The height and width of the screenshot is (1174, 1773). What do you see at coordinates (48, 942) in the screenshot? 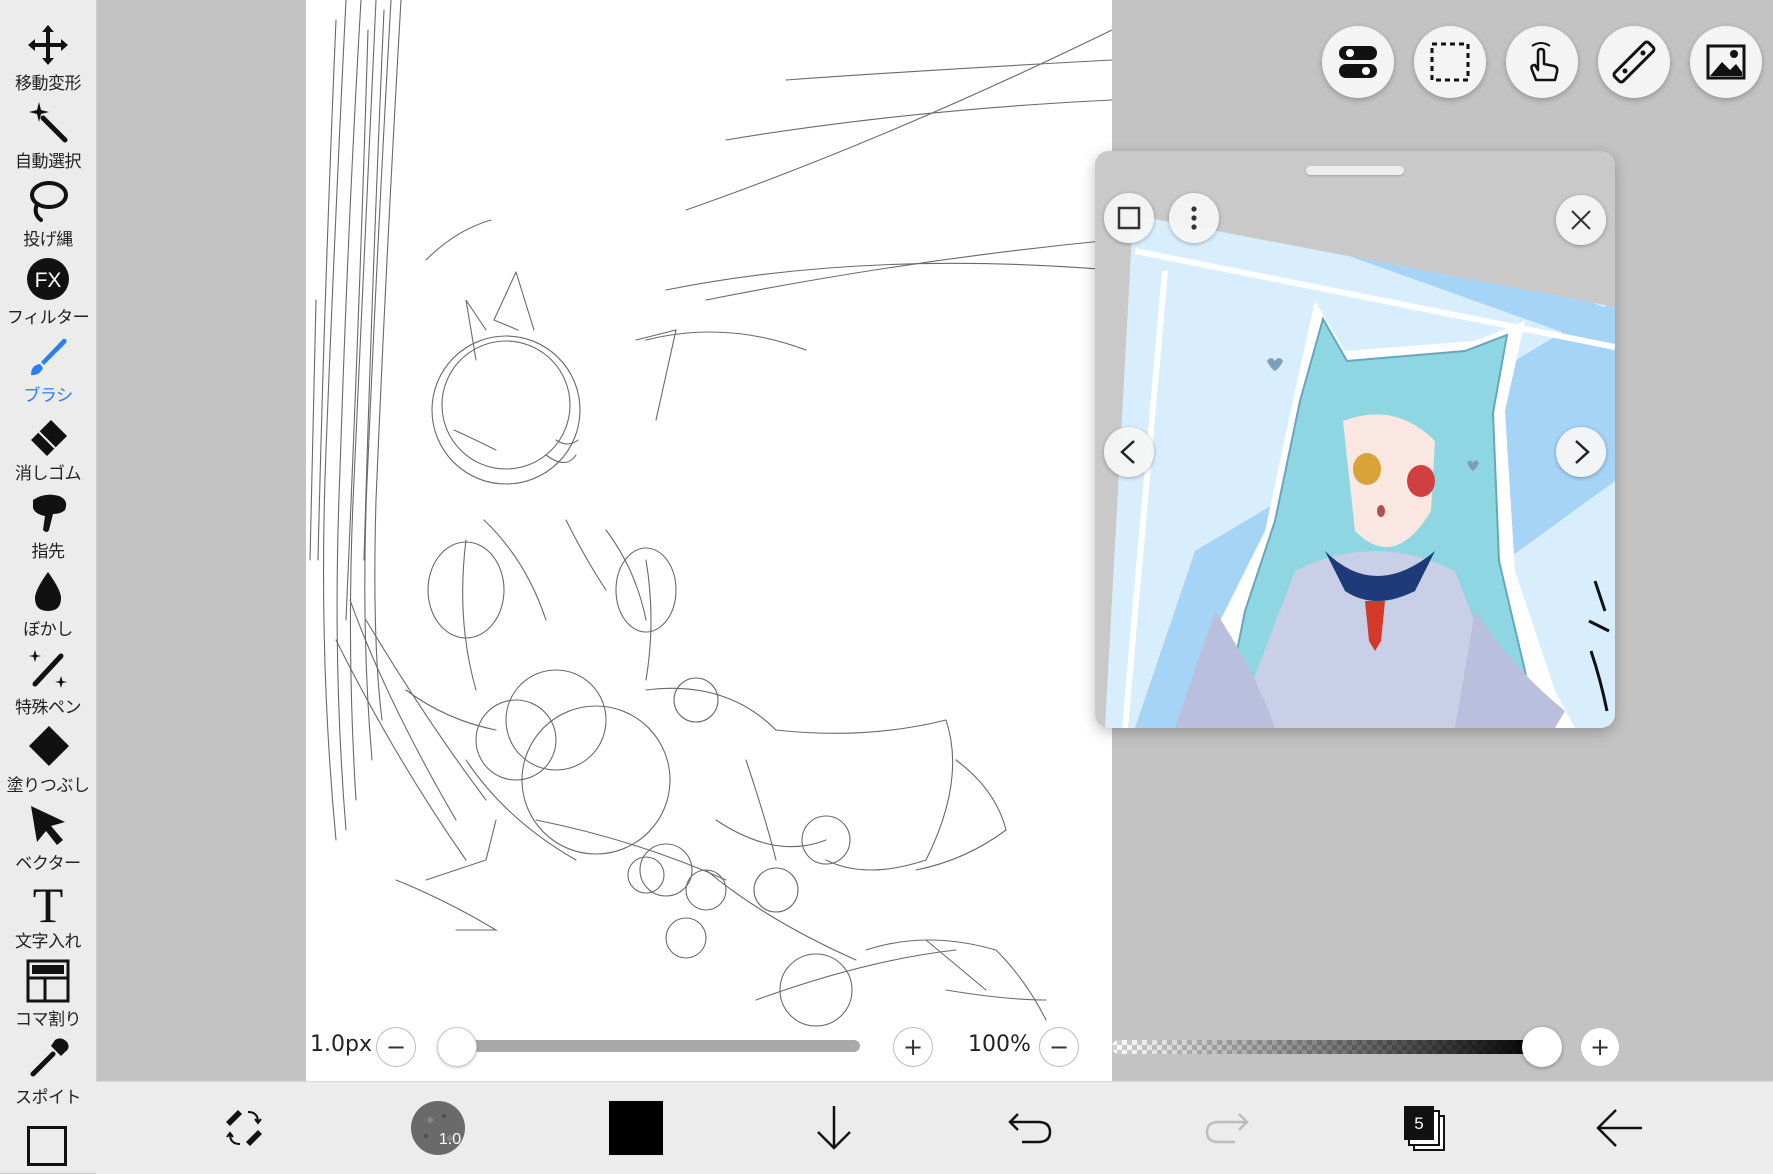
I see `tool-label: 文字入れ` at bounding box center [48, 942].